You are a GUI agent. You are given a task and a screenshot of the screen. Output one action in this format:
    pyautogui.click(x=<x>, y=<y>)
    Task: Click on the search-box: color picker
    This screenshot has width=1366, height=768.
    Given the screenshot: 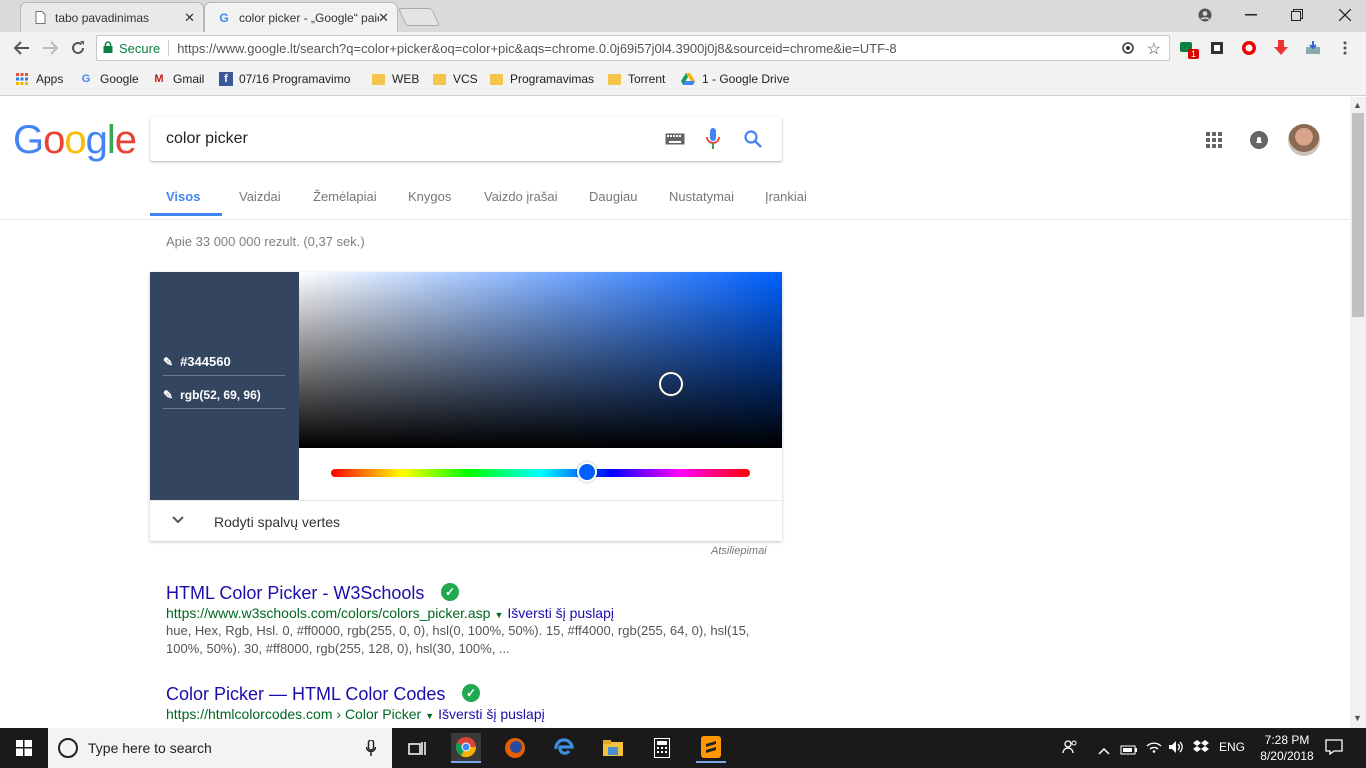 What is the action you would take?
    pyautogui.click(x=466, y=139)
    